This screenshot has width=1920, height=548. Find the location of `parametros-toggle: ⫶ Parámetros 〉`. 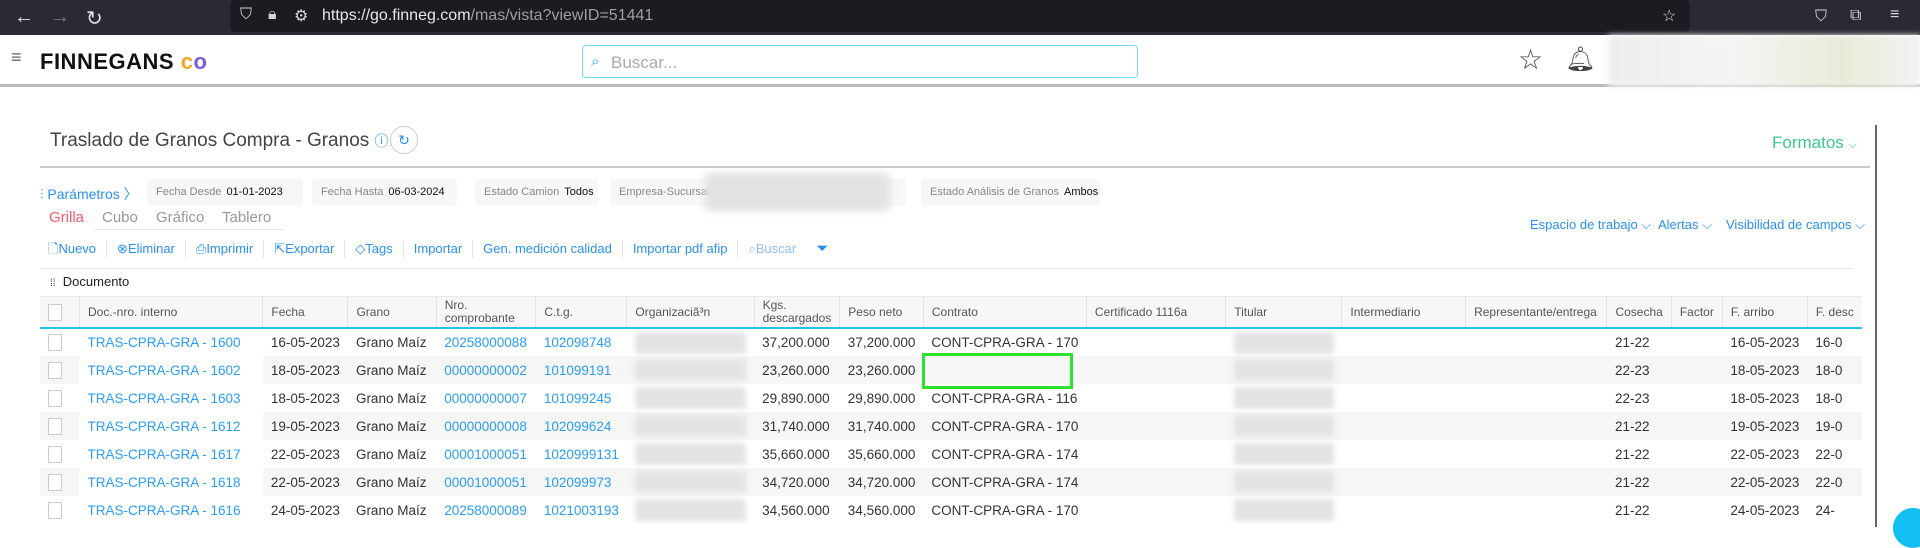

parametros-toggle: ⫶ Parámetros 〉 is located at coordinates (89, 194).